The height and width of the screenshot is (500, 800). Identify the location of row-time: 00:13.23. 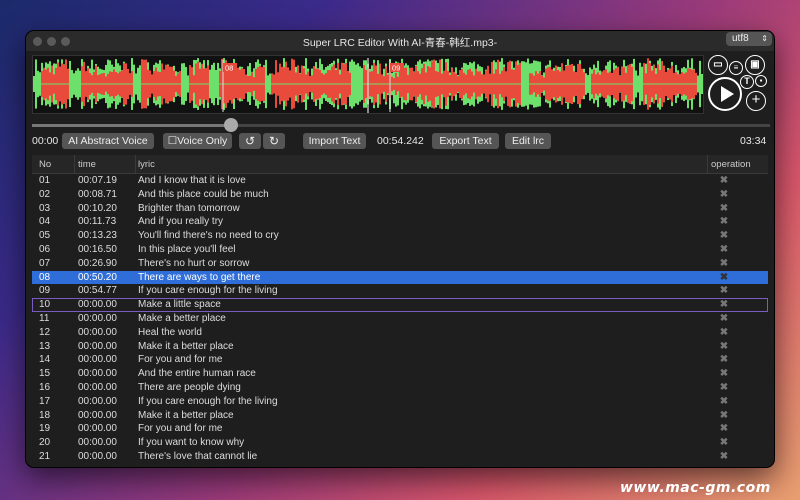
(97, 236).